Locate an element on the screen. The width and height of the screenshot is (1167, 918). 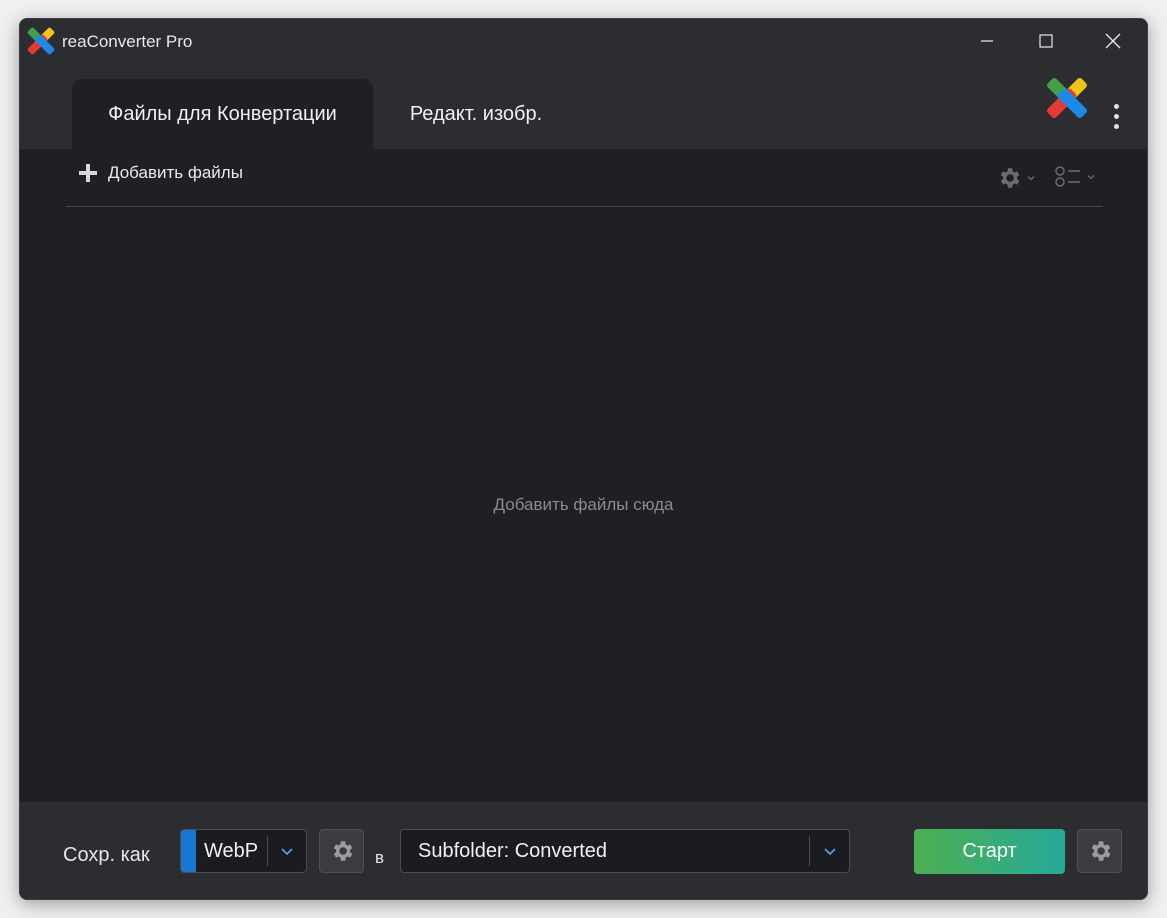
minimize-button is located at coordinates (987, 41).